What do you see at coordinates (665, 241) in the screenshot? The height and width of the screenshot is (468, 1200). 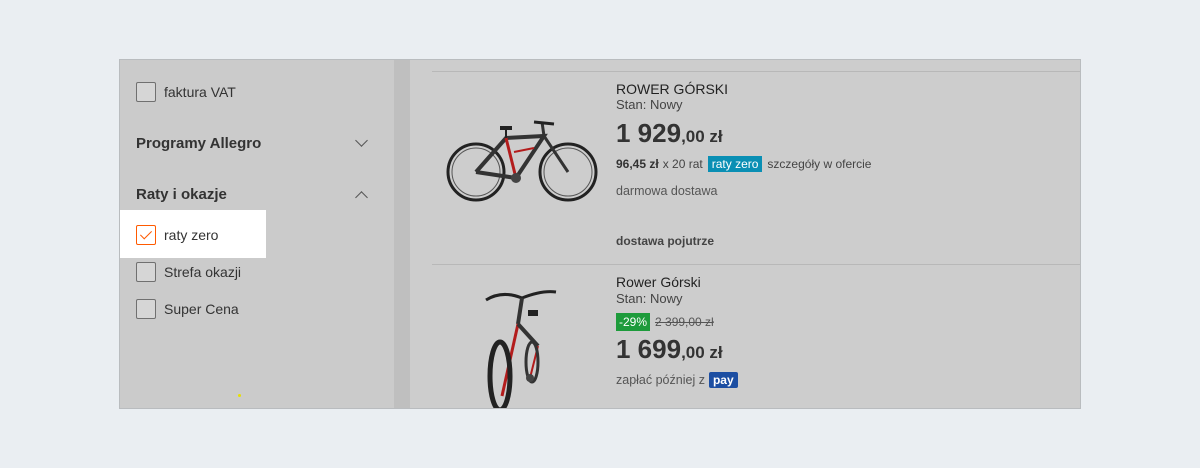 I see `delivery-info: dostawa pojutrze` at bounding box center [665, 241].